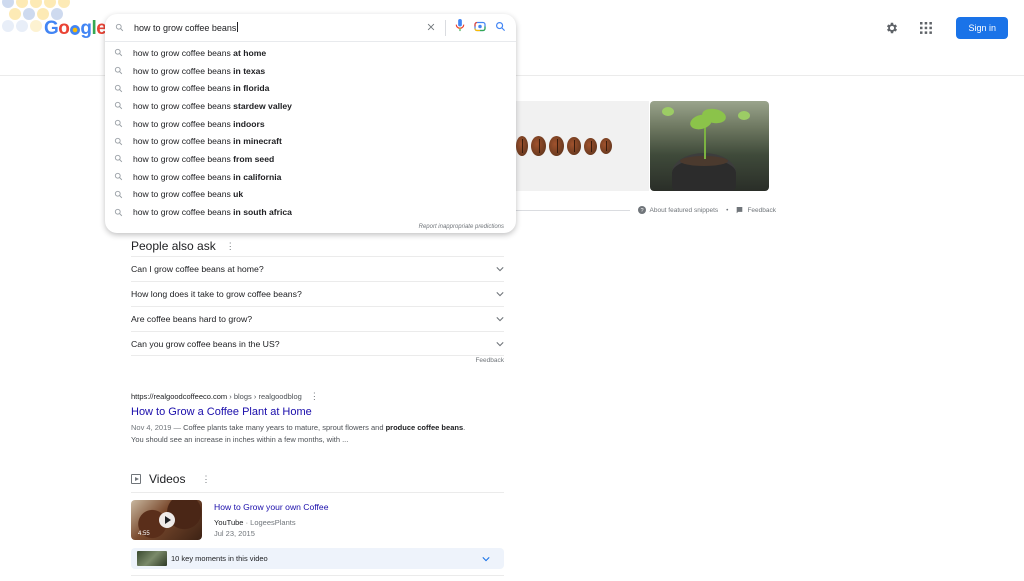  What do you see at coordinates (892, 28) in the screenshot?
I see `settings-gear-icon` at bounding box center [892, 28].